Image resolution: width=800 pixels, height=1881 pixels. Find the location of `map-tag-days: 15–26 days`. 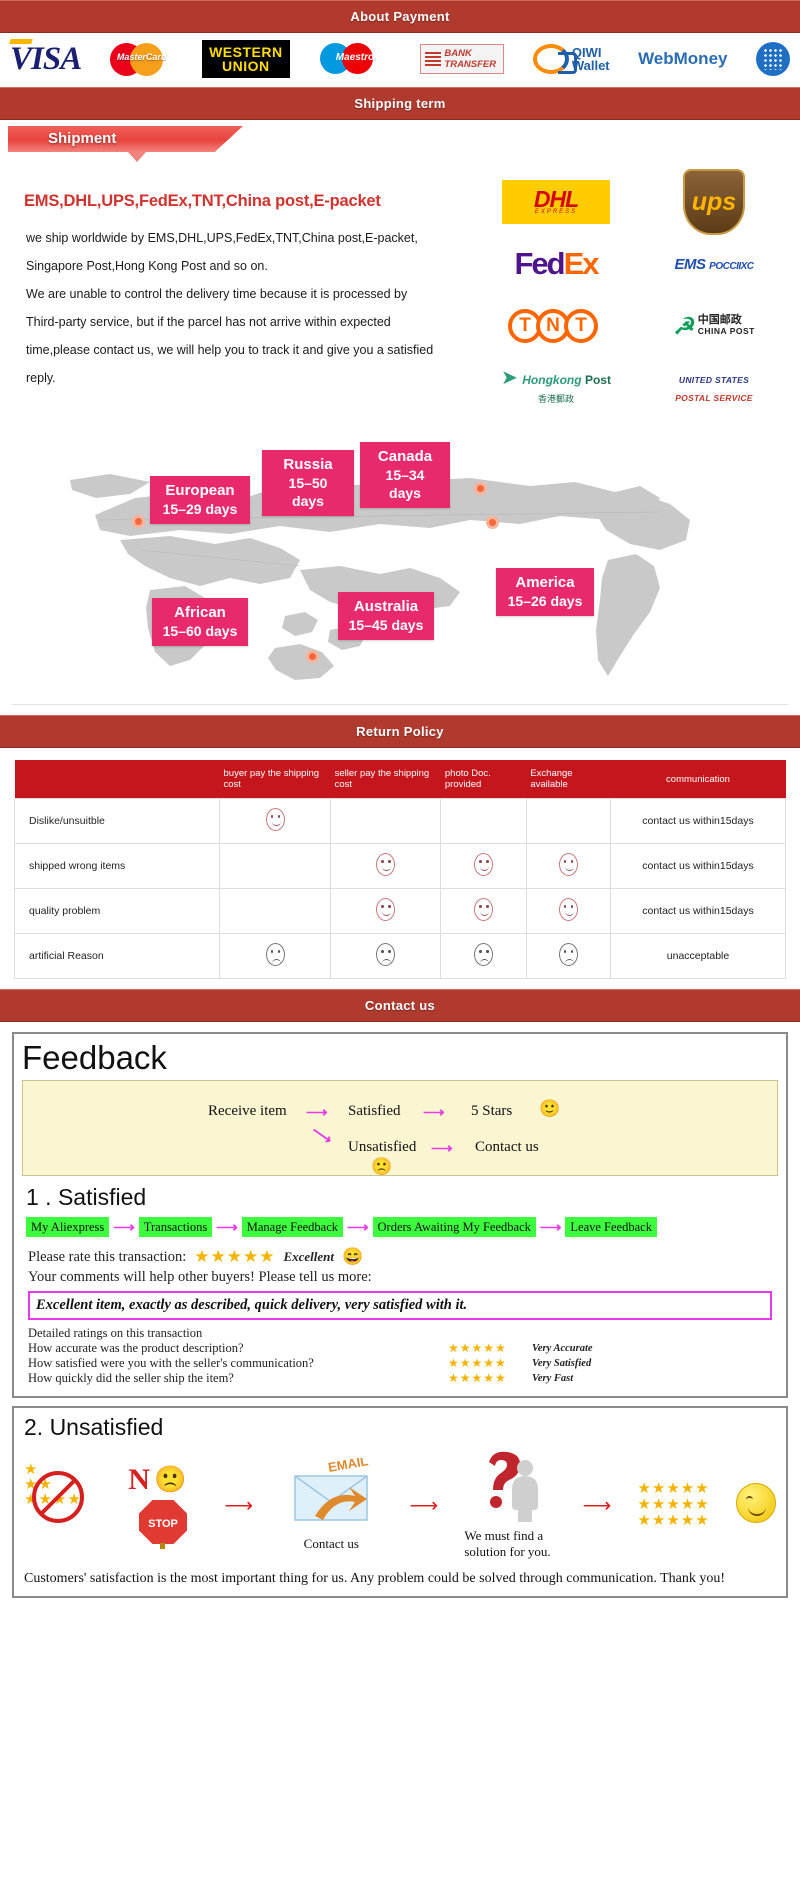

map-tag-days: 15–26 days is located at coordinates (545, 601).